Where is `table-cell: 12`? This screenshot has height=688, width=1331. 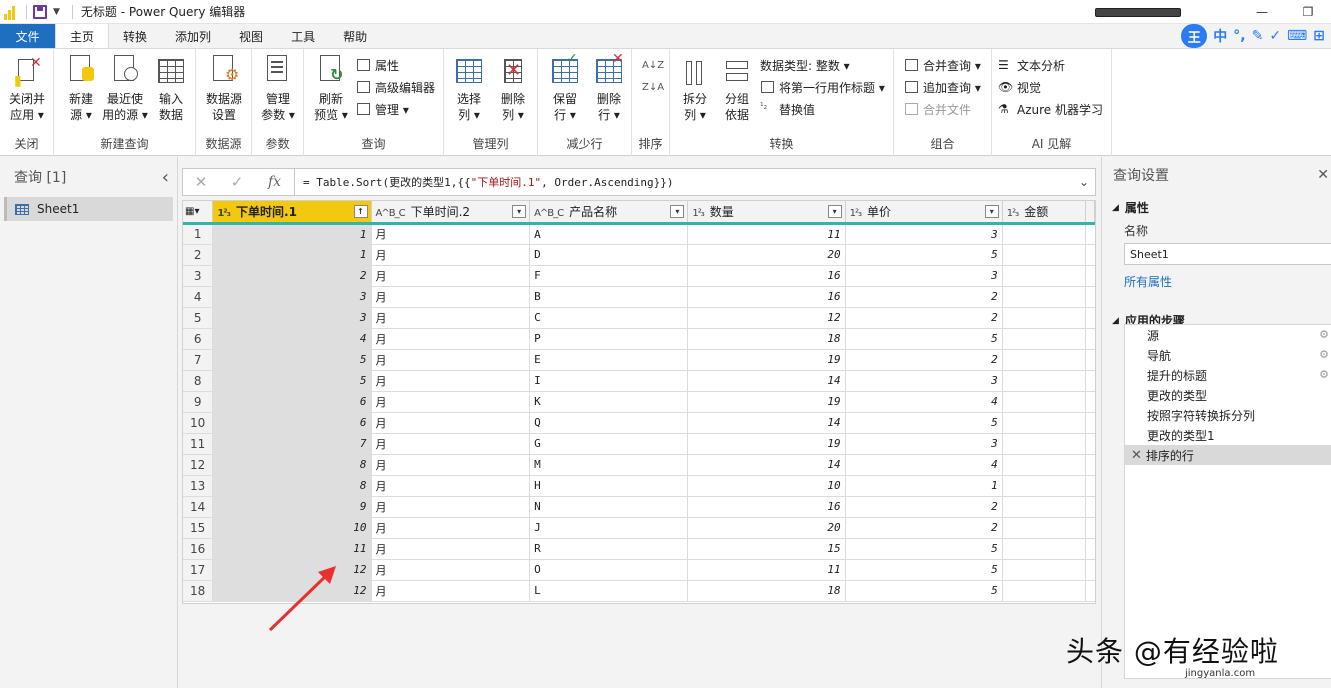
table-cell: 12 is located at coordinates (766, 318).